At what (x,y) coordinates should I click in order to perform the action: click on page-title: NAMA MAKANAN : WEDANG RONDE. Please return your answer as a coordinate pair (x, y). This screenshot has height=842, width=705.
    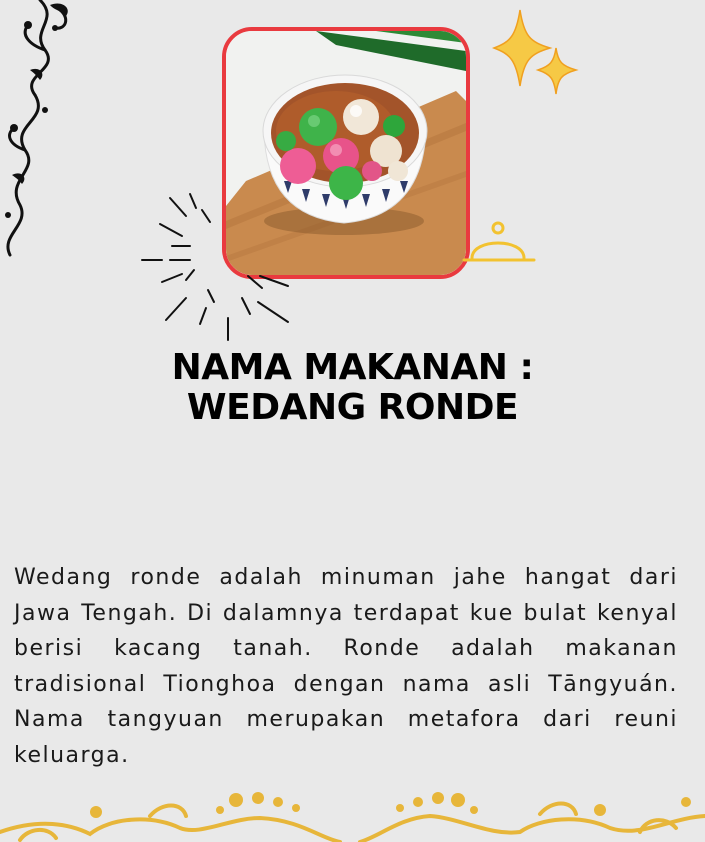
    Looking at the image, I should click on (352, 388).